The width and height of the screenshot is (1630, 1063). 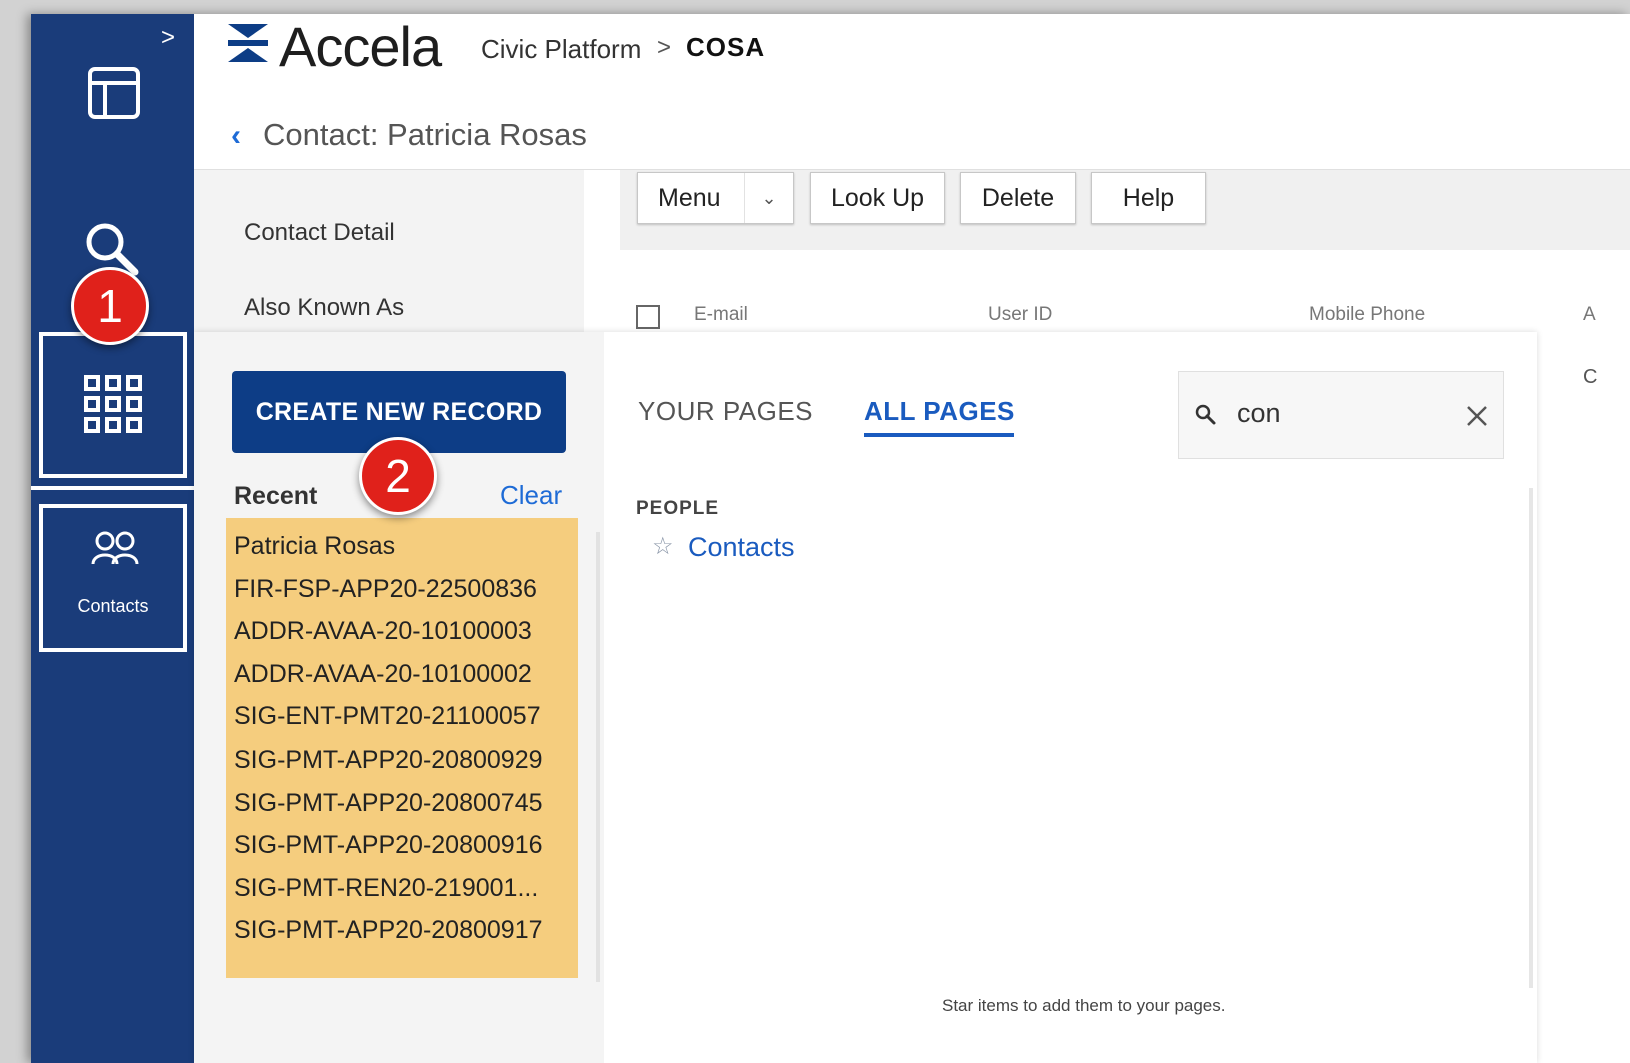 What do you see at coordinates (389, 255) in the screenshot?
I see `contact-subnav: Contact Detail Also Known As` at bounding box center [389, 255].